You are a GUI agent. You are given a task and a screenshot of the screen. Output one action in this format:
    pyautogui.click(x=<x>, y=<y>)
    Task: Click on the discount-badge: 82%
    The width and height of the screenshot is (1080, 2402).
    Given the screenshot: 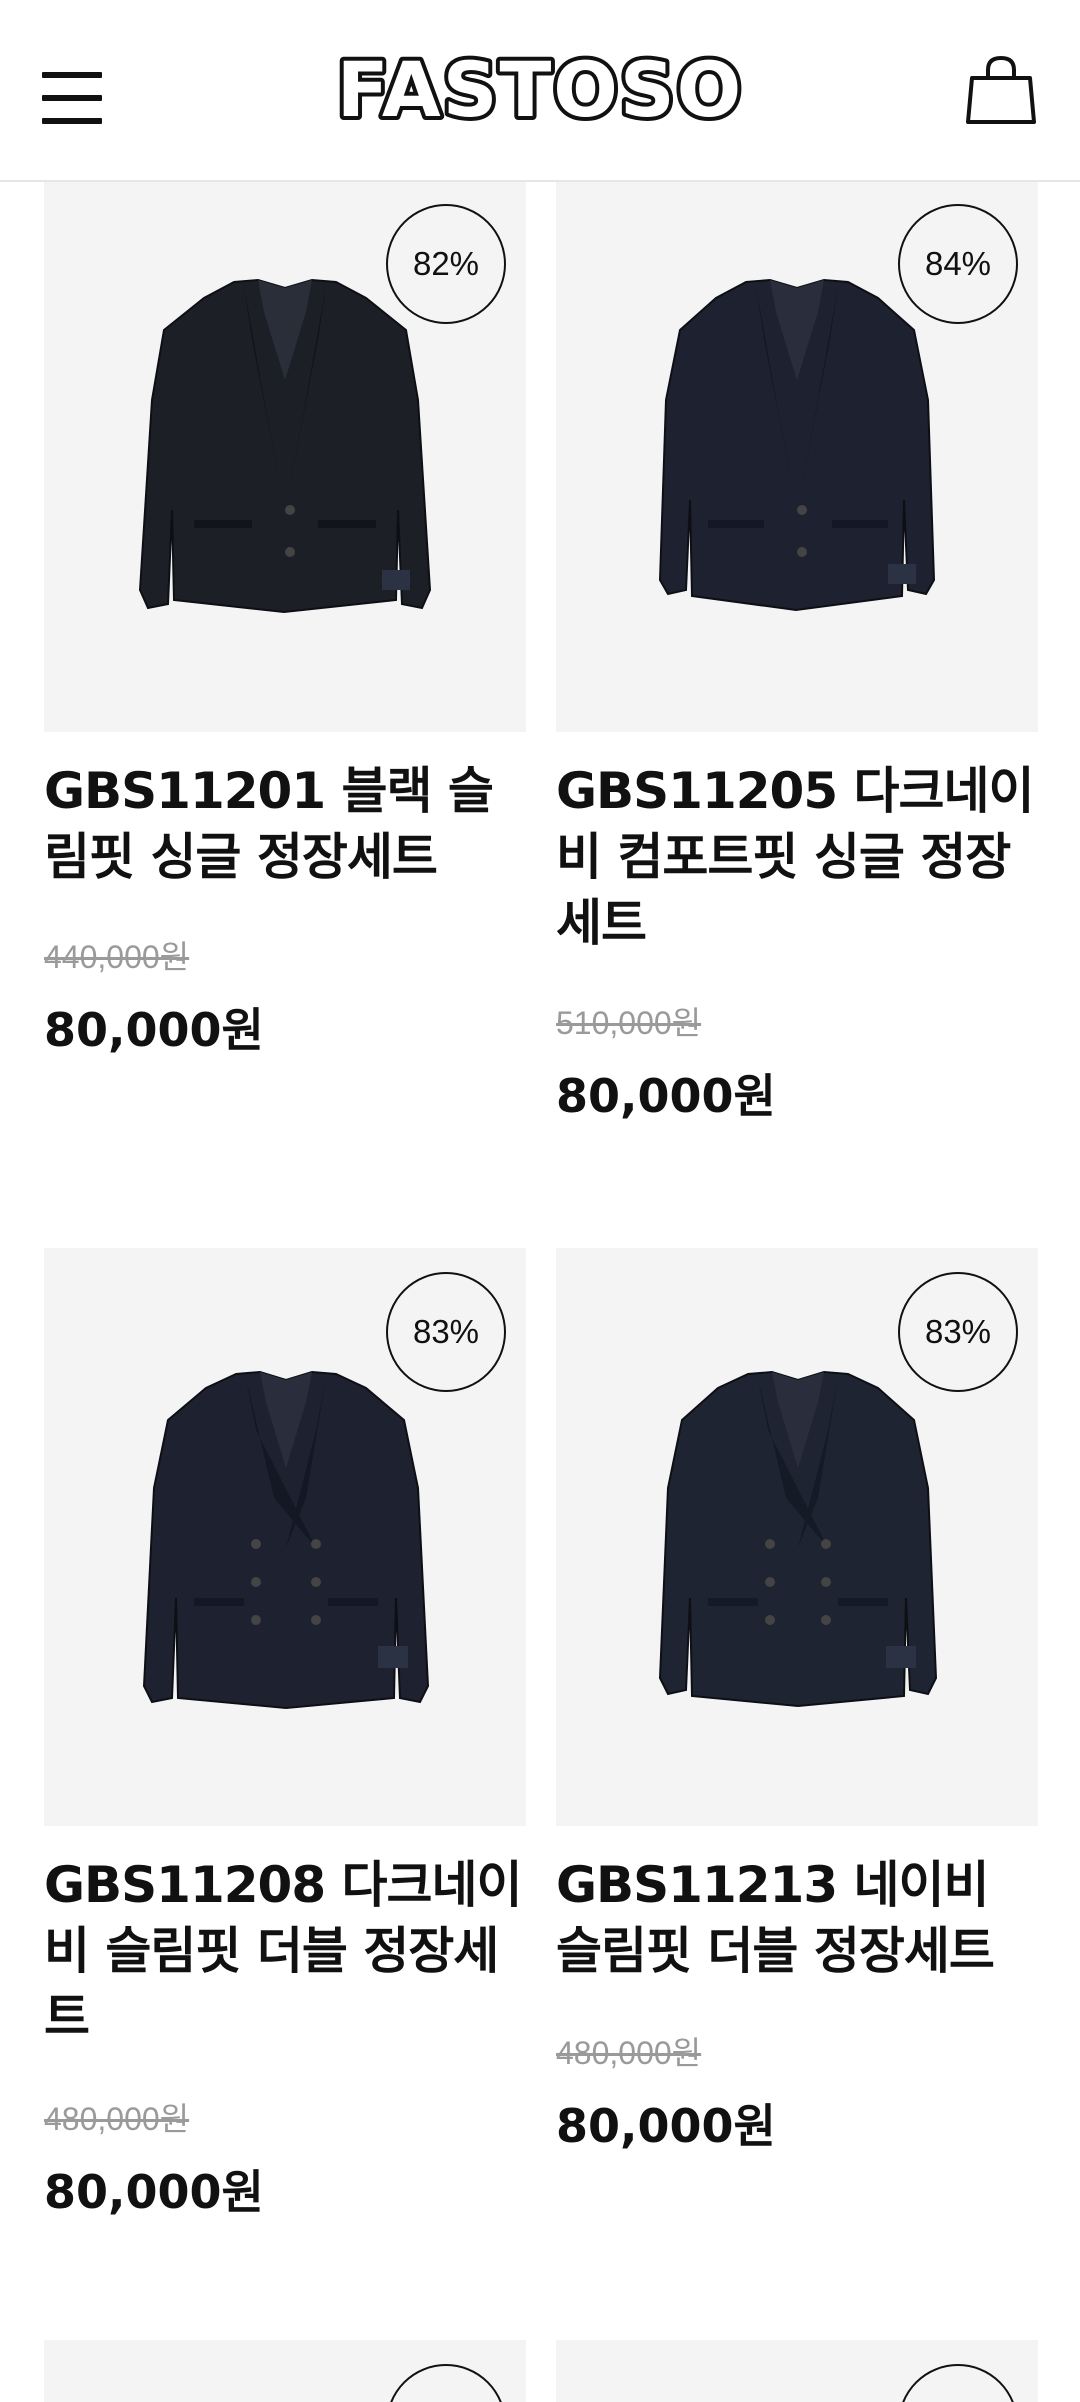 What is the action you would take?
    pyautogui.click(x=446, y=264)
    